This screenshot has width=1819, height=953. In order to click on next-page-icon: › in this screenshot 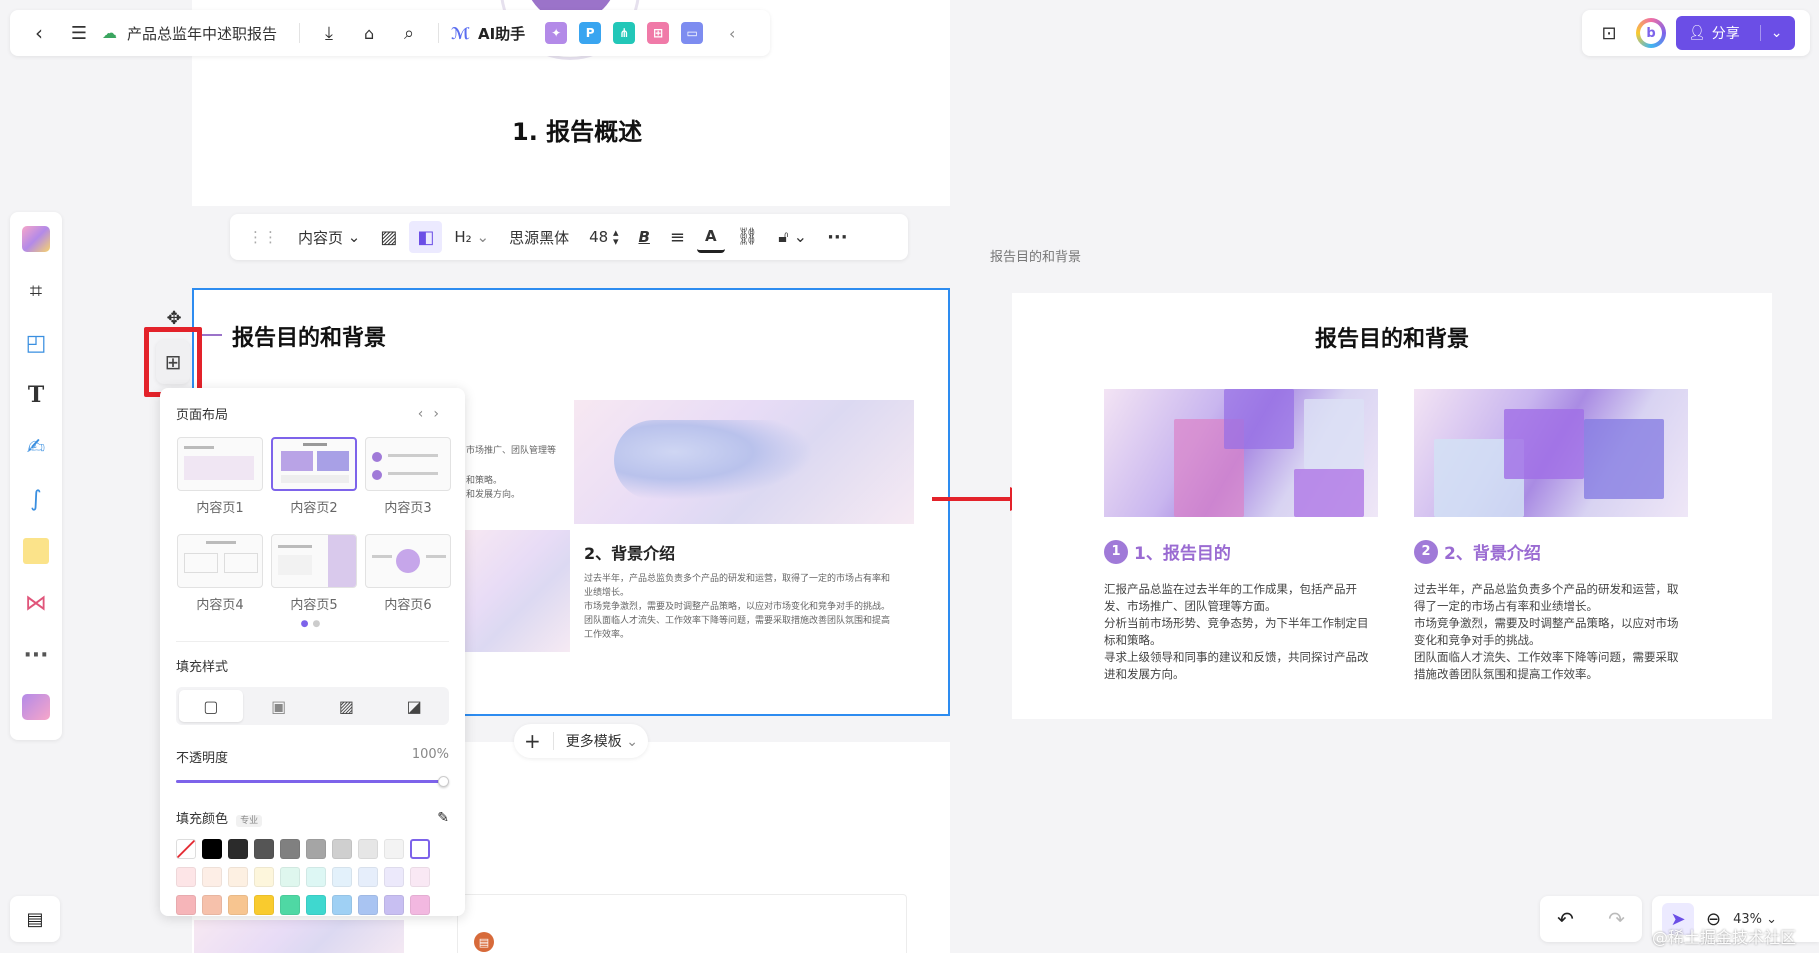, I will do `click(441, 414)`.